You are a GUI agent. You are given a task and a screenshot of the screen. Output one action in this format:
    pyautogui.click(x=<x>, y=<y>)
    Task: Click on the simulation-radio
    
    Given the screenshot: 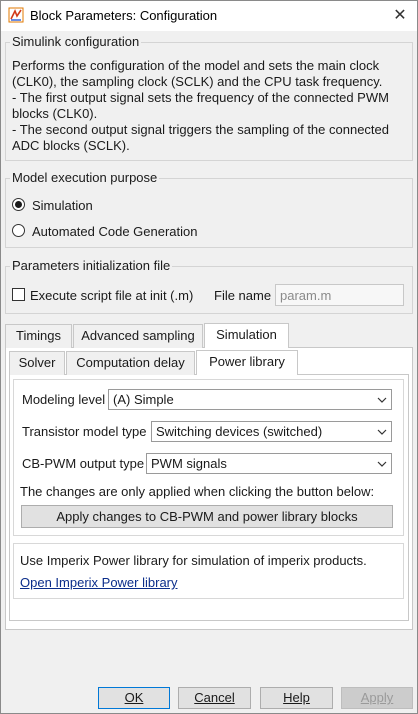 What is the action you would take?
    pyautogui.click(x=18, y=204)
    